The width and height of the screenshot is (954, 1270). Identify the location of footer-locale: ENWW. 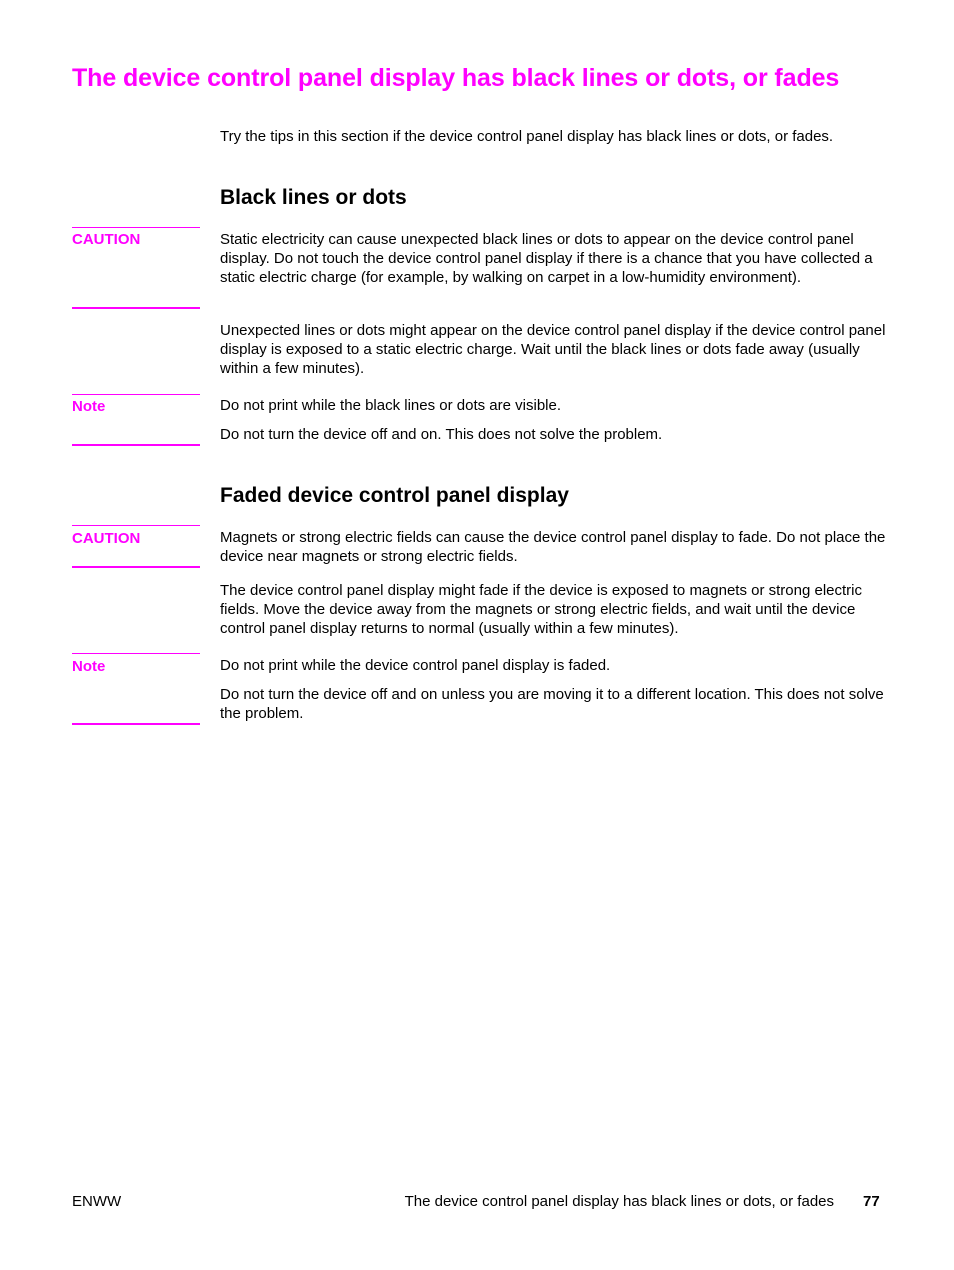
(97, 1201).